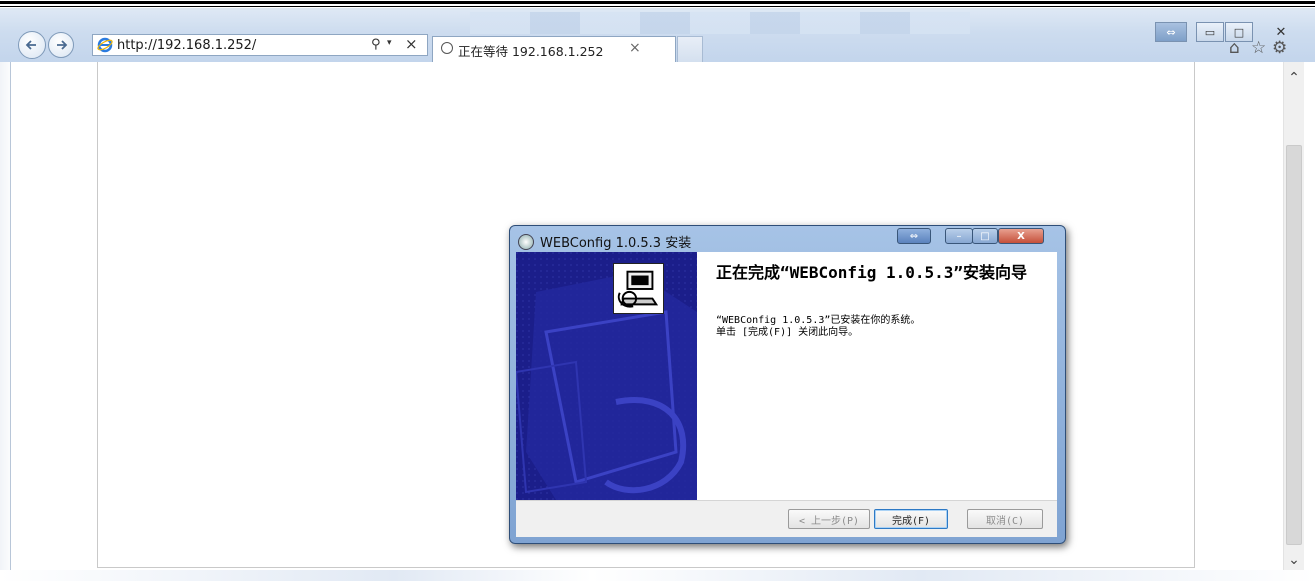  Describe the element at coordinates (985, 236) in the screenshot. I see `dialog-maximize-button: □` at that location.